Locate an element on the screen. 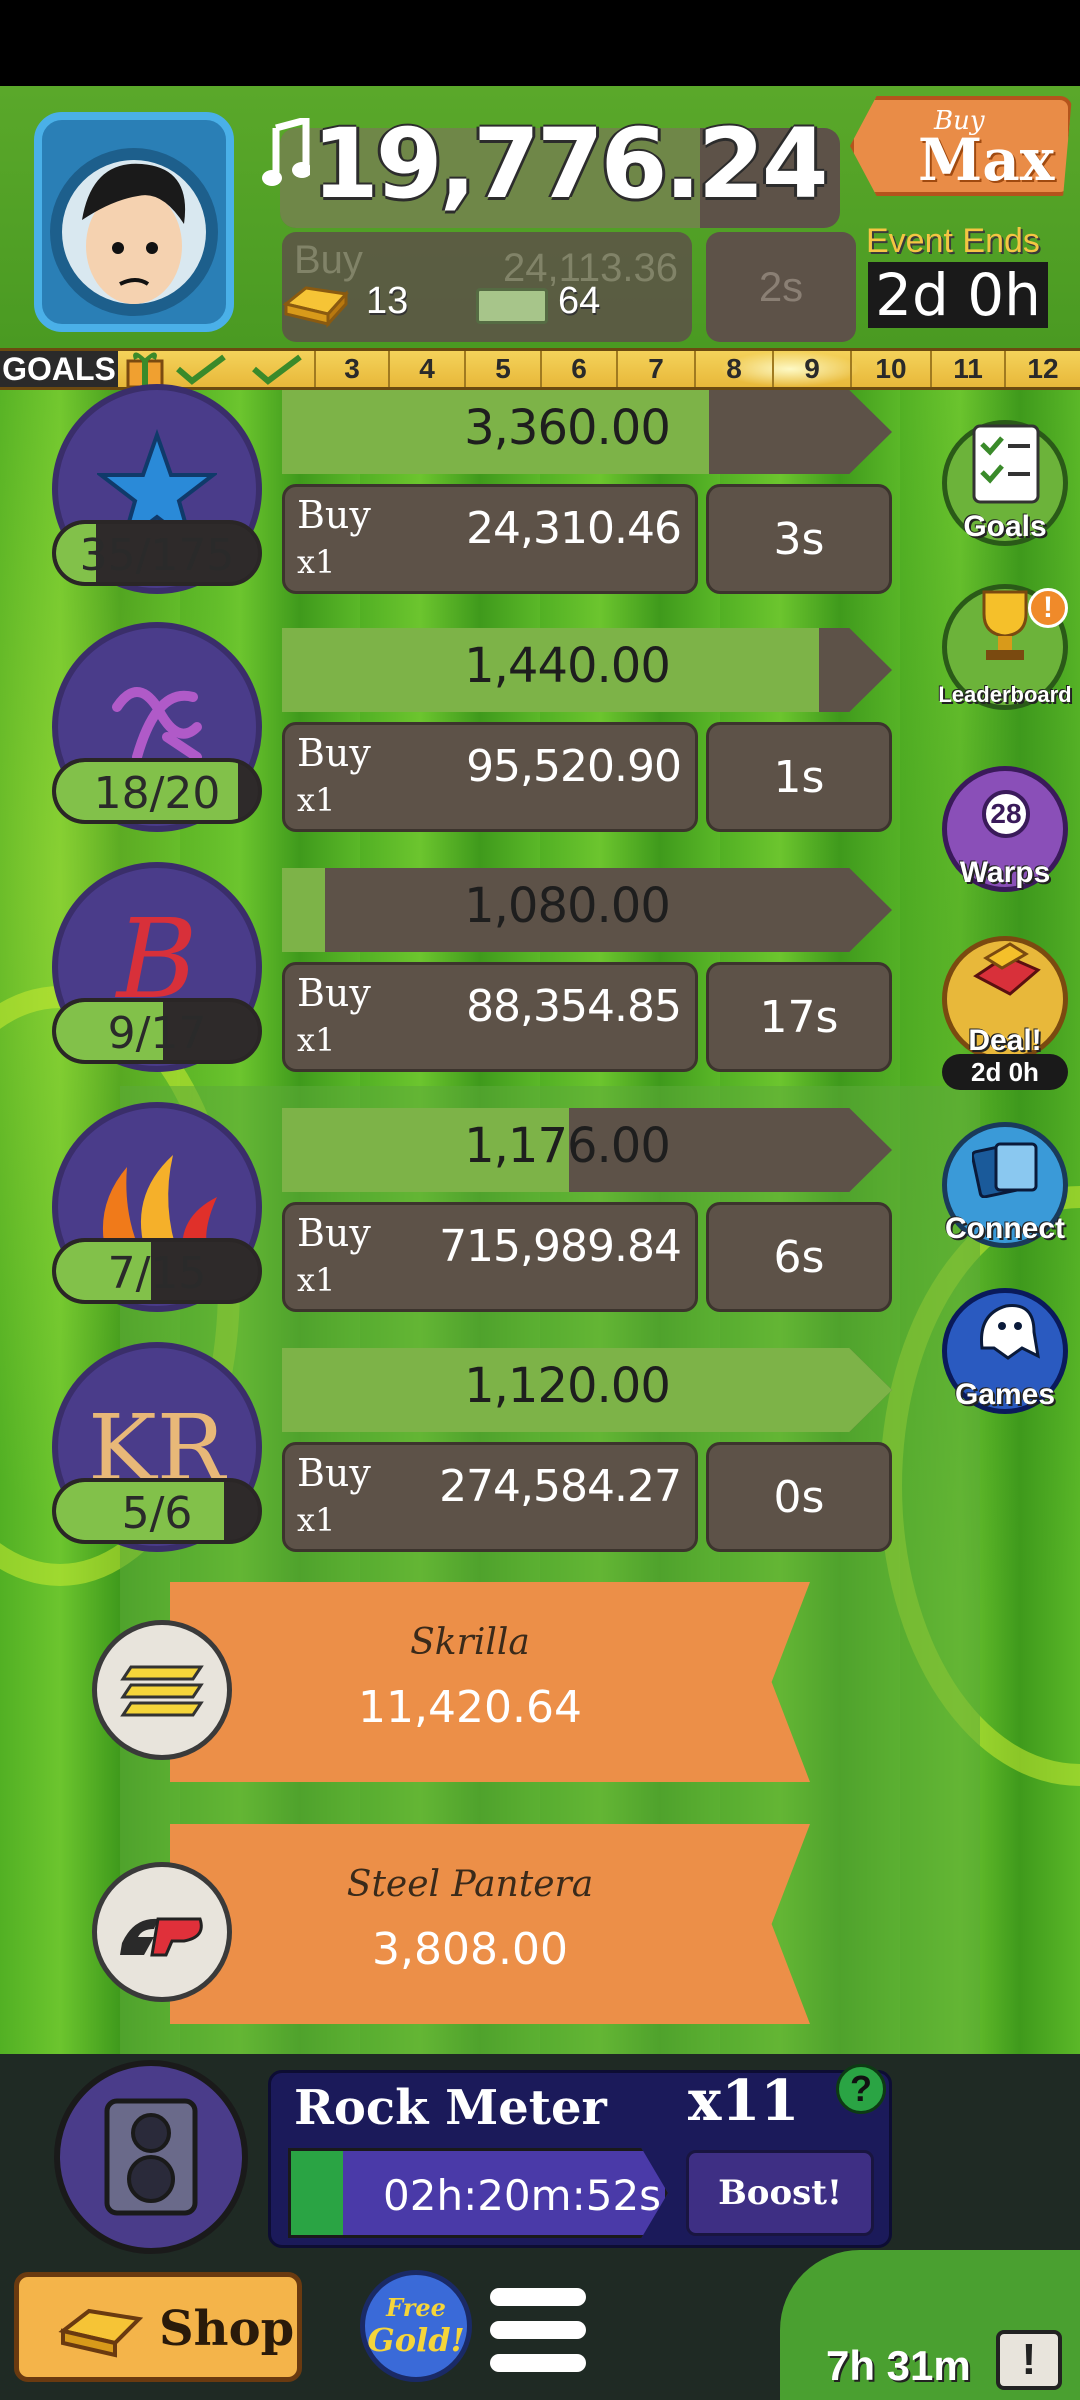 Image resolution: width=1080 pixels, height=2400 pixels. deal-button: Deal! 2d 0h is located at coordinates (1005, 1013).